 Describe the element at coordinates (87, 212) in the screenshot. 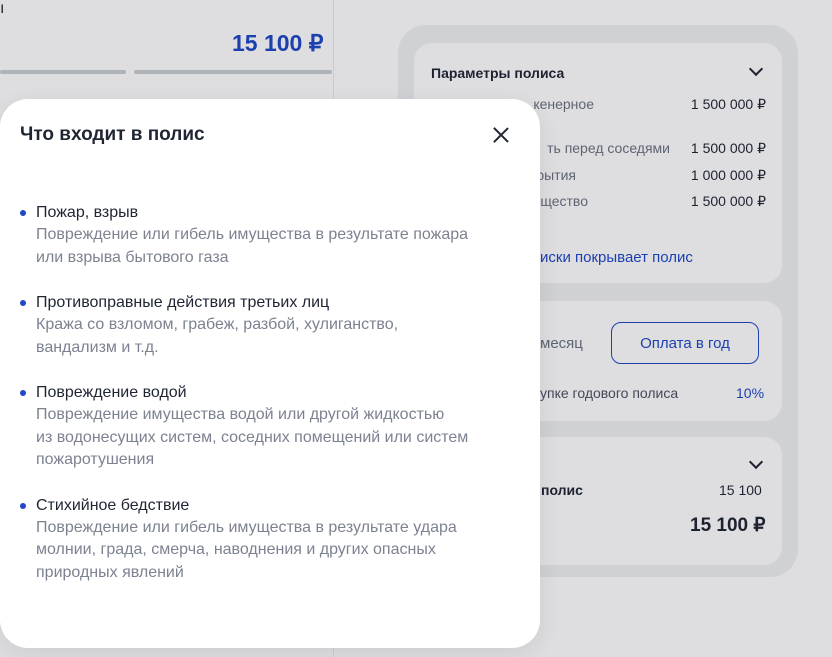

I see `coverage-item-title: Пожар, взрыв` at that location.